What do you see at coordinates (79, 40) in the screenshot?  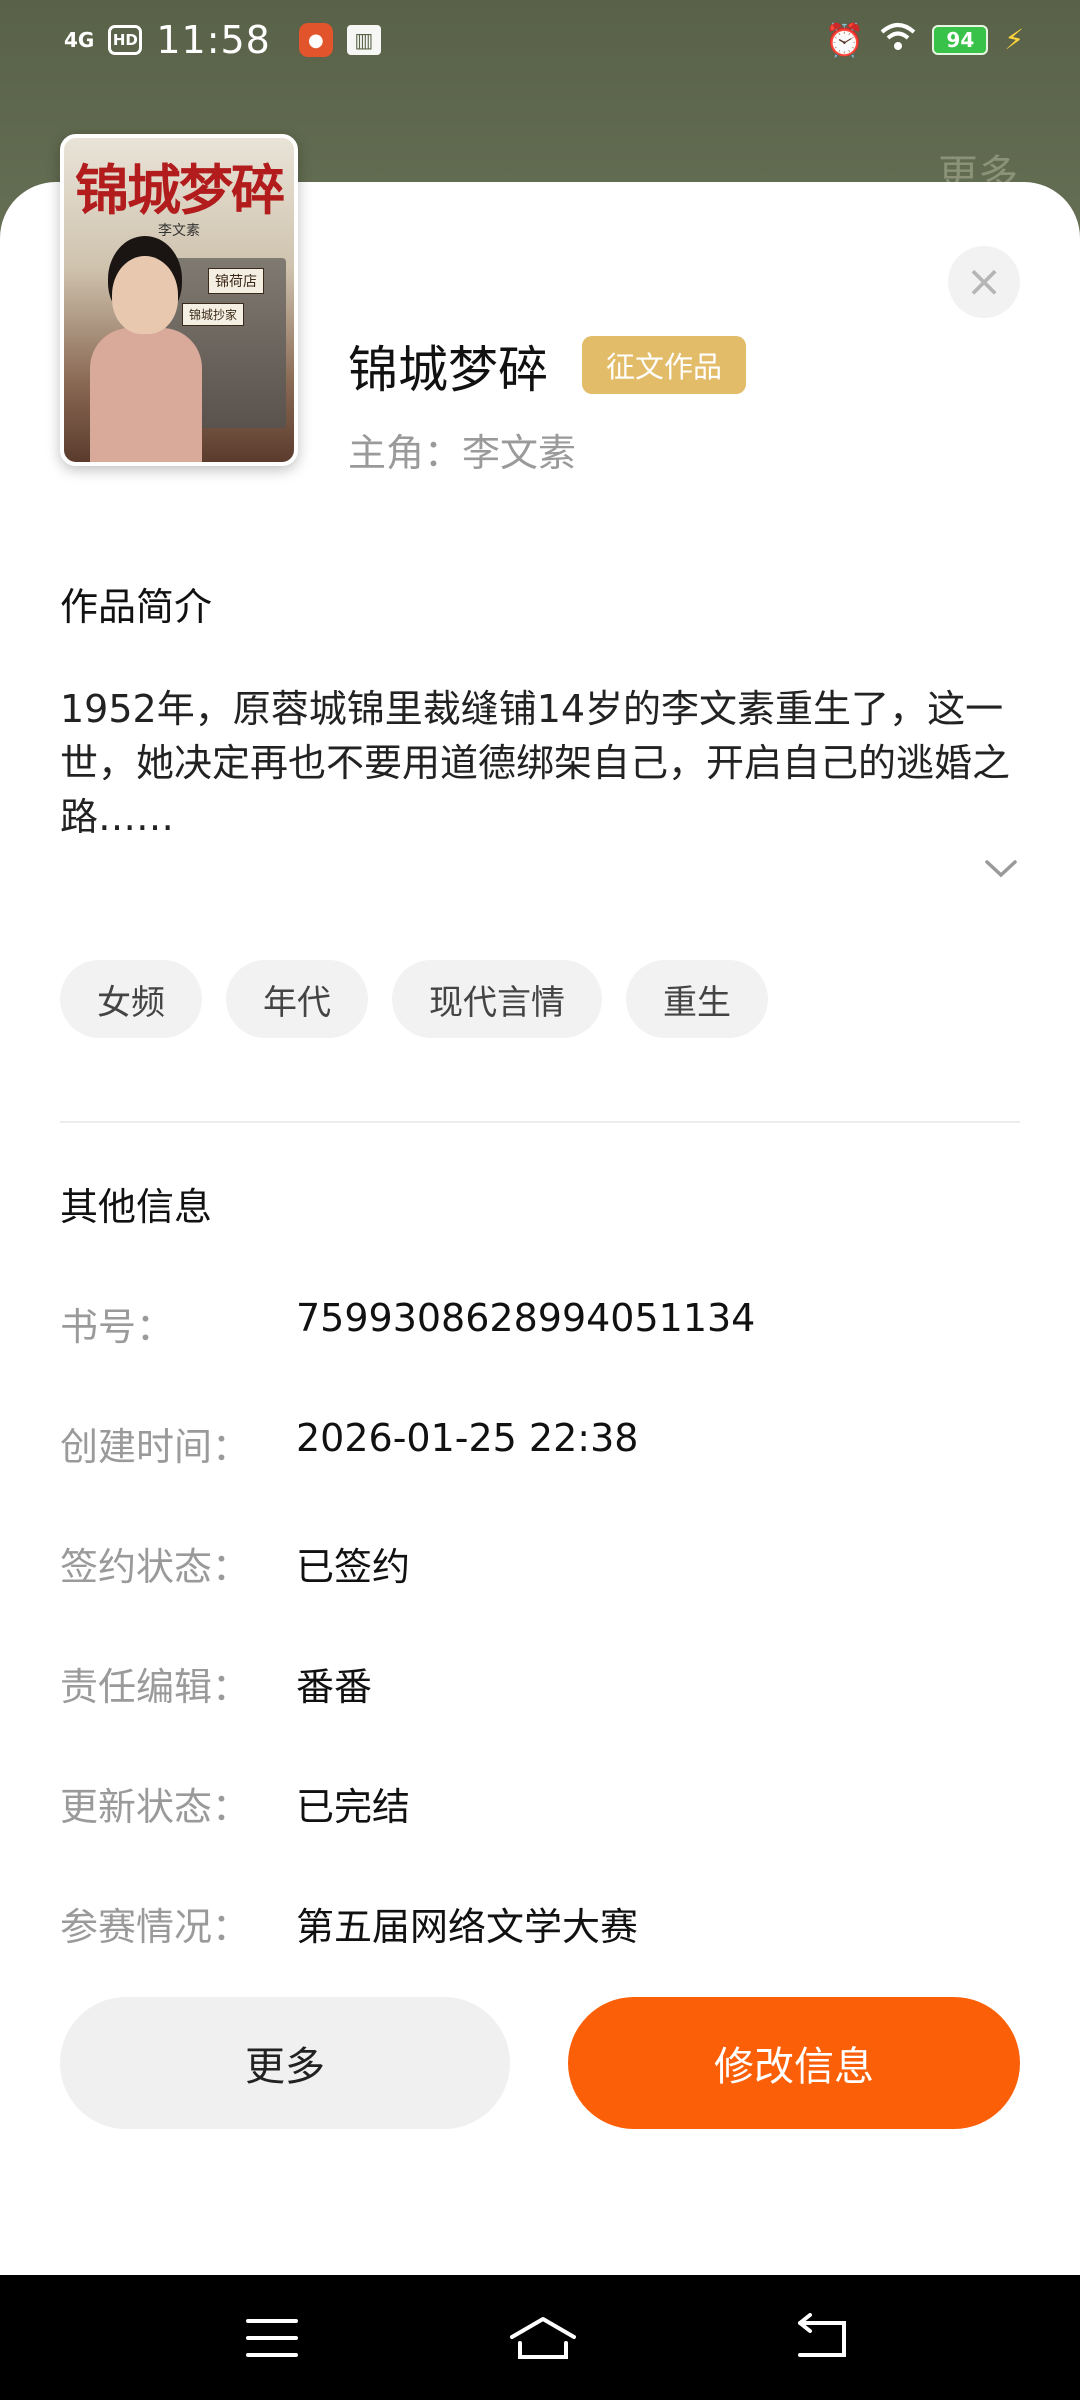 I see `signal-icon: 4G` at bounding box center [79, 40].